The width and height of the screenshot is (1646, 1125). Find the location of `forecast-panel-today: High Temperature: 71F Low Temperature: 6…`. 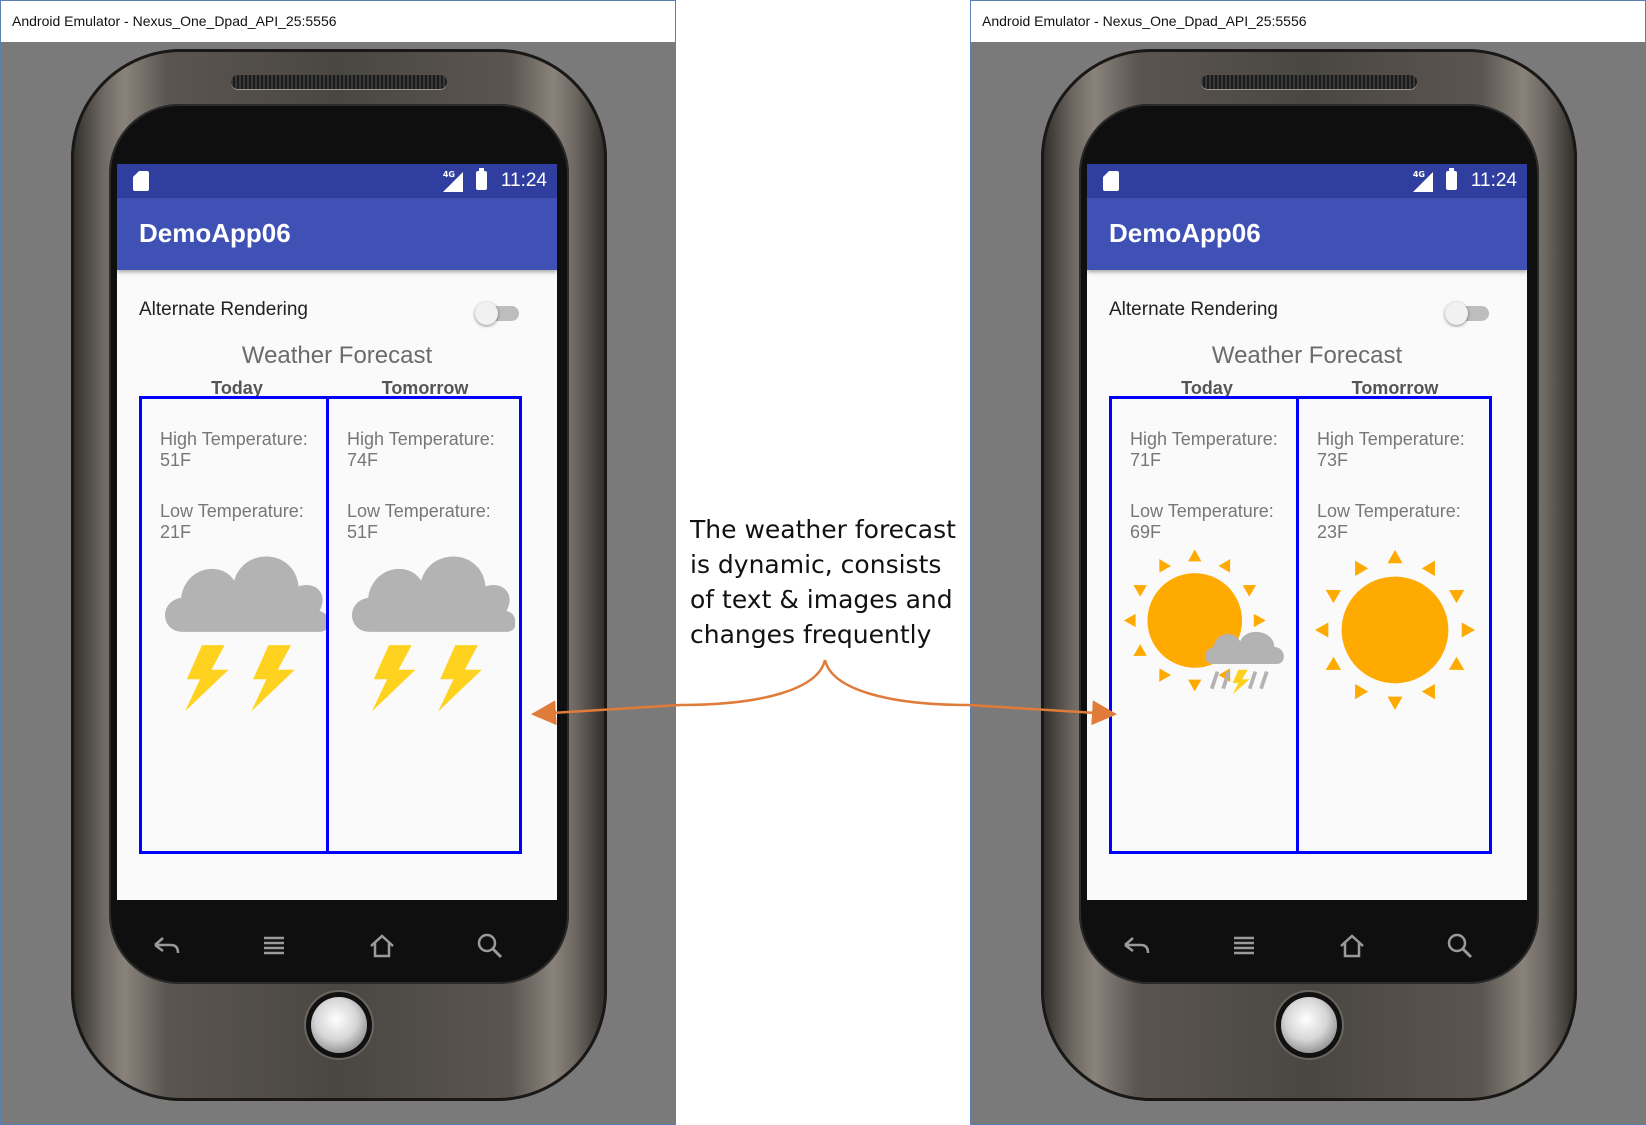

forecast-panel-today: High Temperature: 71F Low Temperature: 6… is located at coordinates (1207, 625).